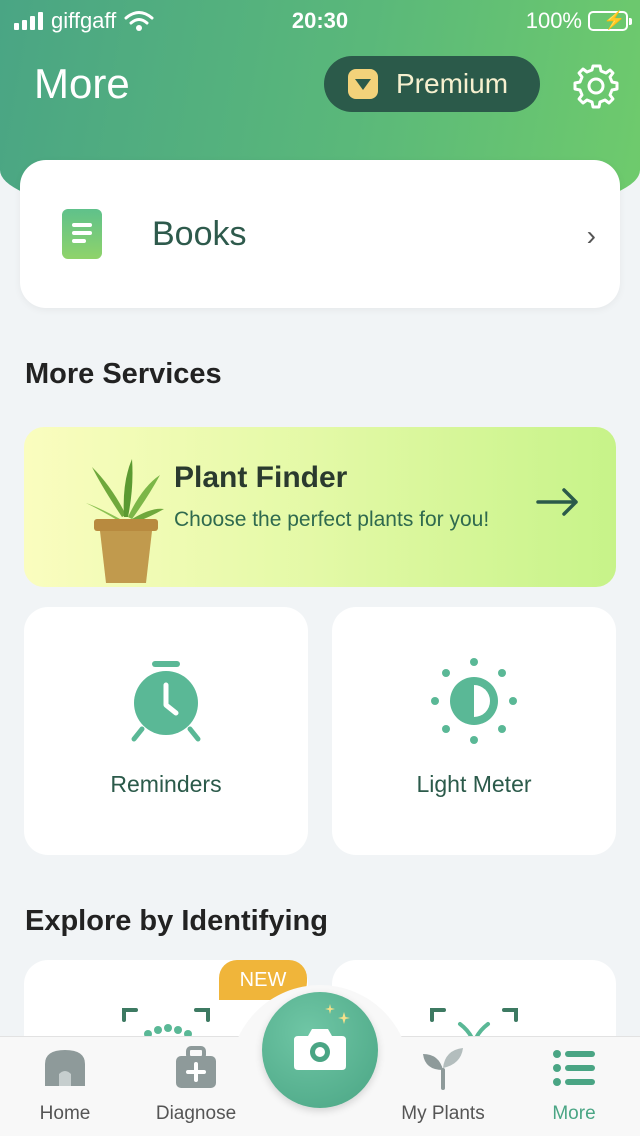 The height and width of the screenshot is (1136, 640). I want to click on books-card: Books ›, so click(320, 234).